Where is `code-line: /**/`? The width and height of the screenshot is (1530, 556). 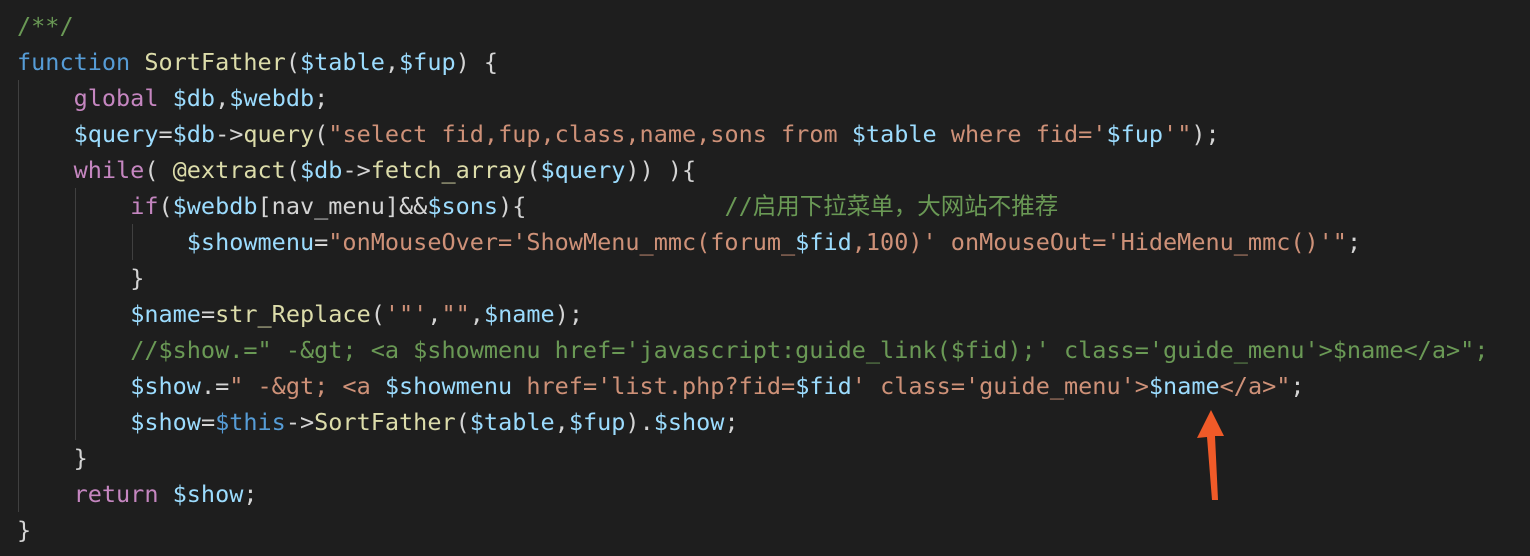
code-line: /**/ is located at coordinates (752, 26).